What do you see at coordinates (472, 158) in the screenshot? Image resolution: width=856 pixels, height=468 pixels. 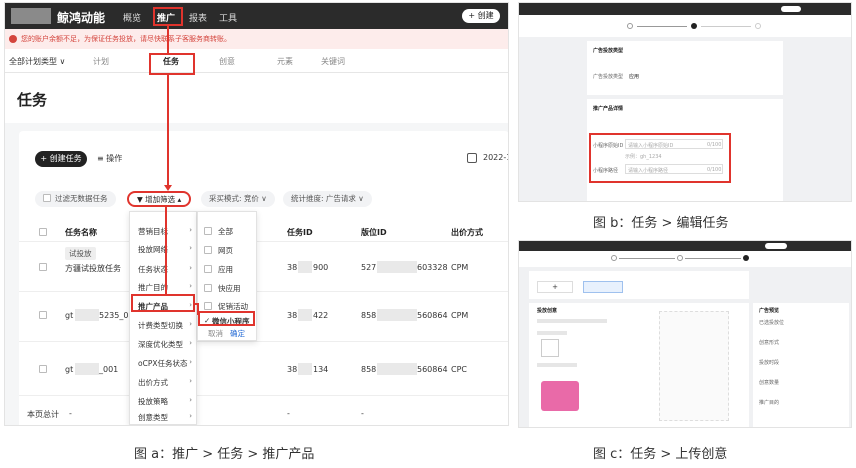 I see `calendar-icon` at bounding box center [472, 158].